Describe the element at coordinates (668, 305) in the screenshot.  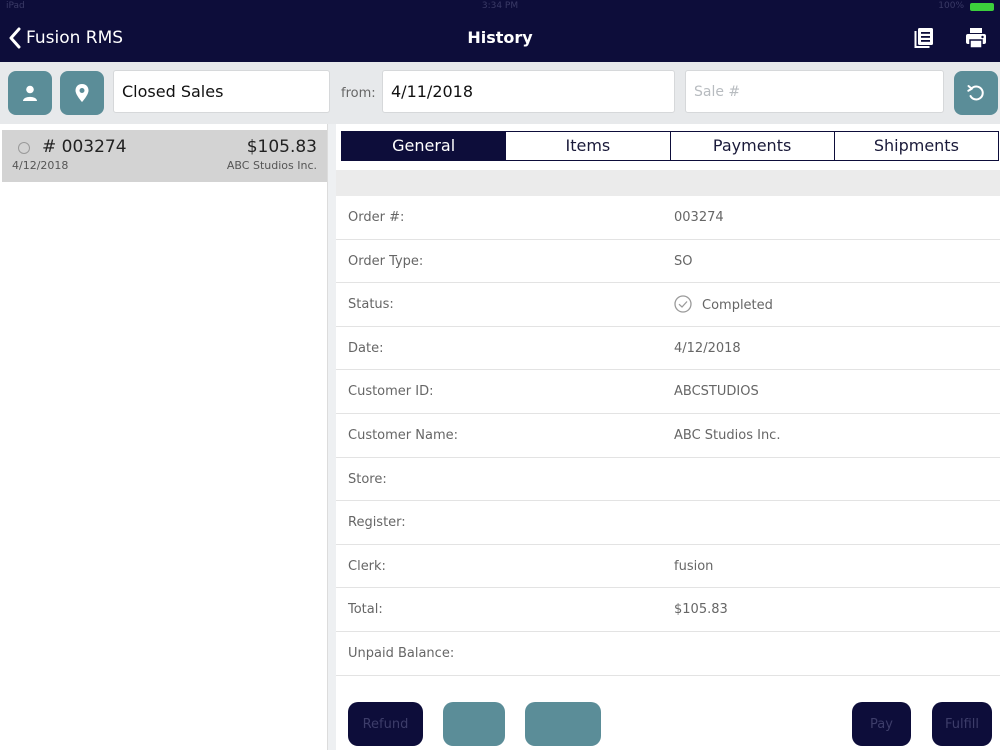
I see `detail-row-status: Status: Completed` at that location.